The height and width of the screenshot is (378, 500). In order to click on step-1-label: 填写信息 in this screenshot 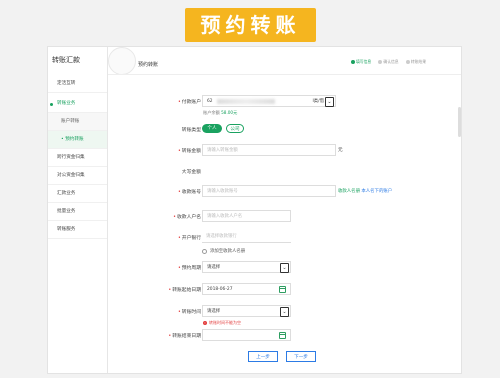, I will do `click(364, 61)`.